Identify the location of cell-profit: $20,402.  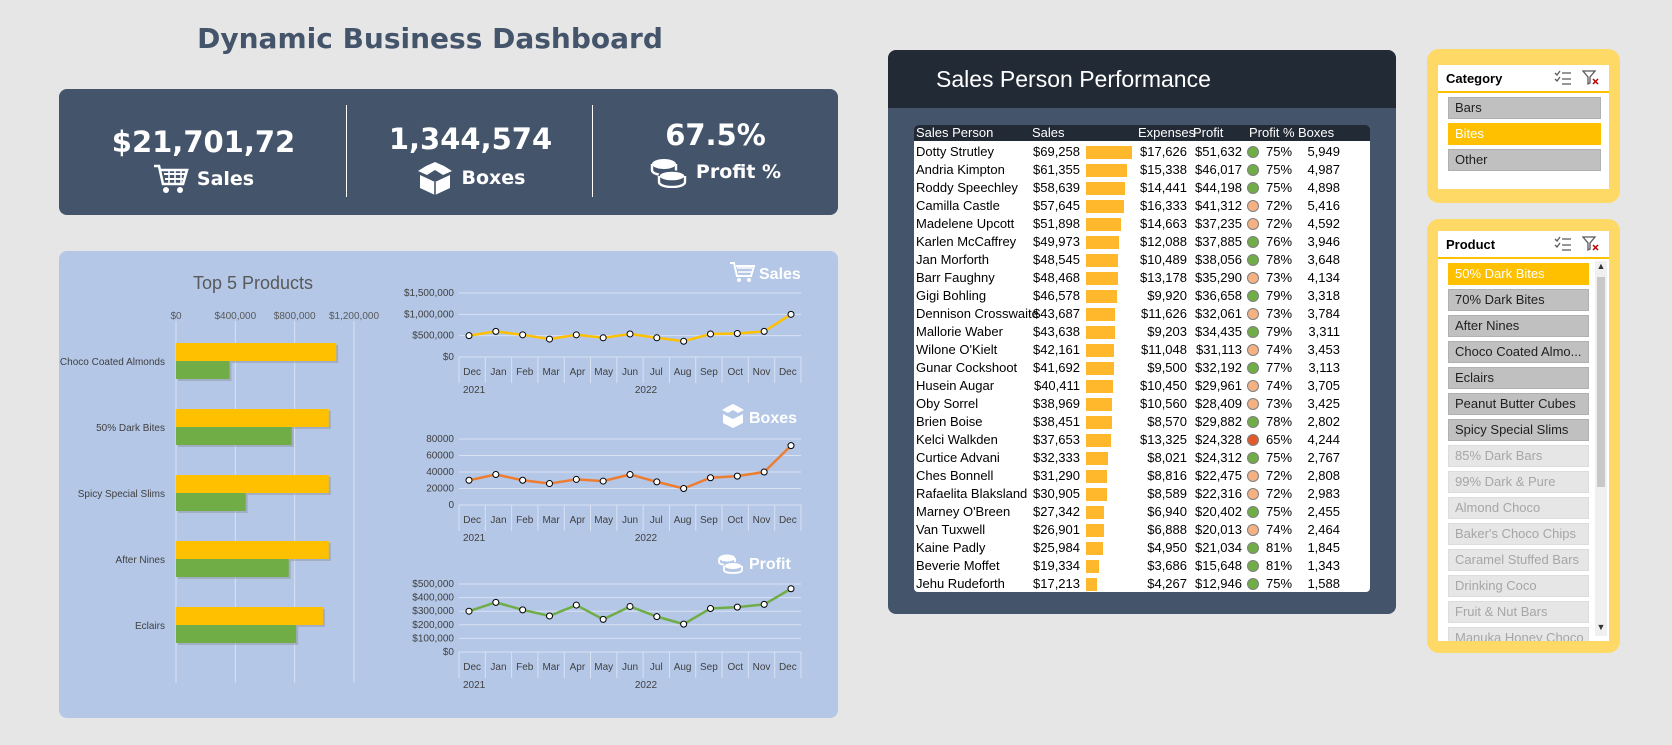
(1218, 511).